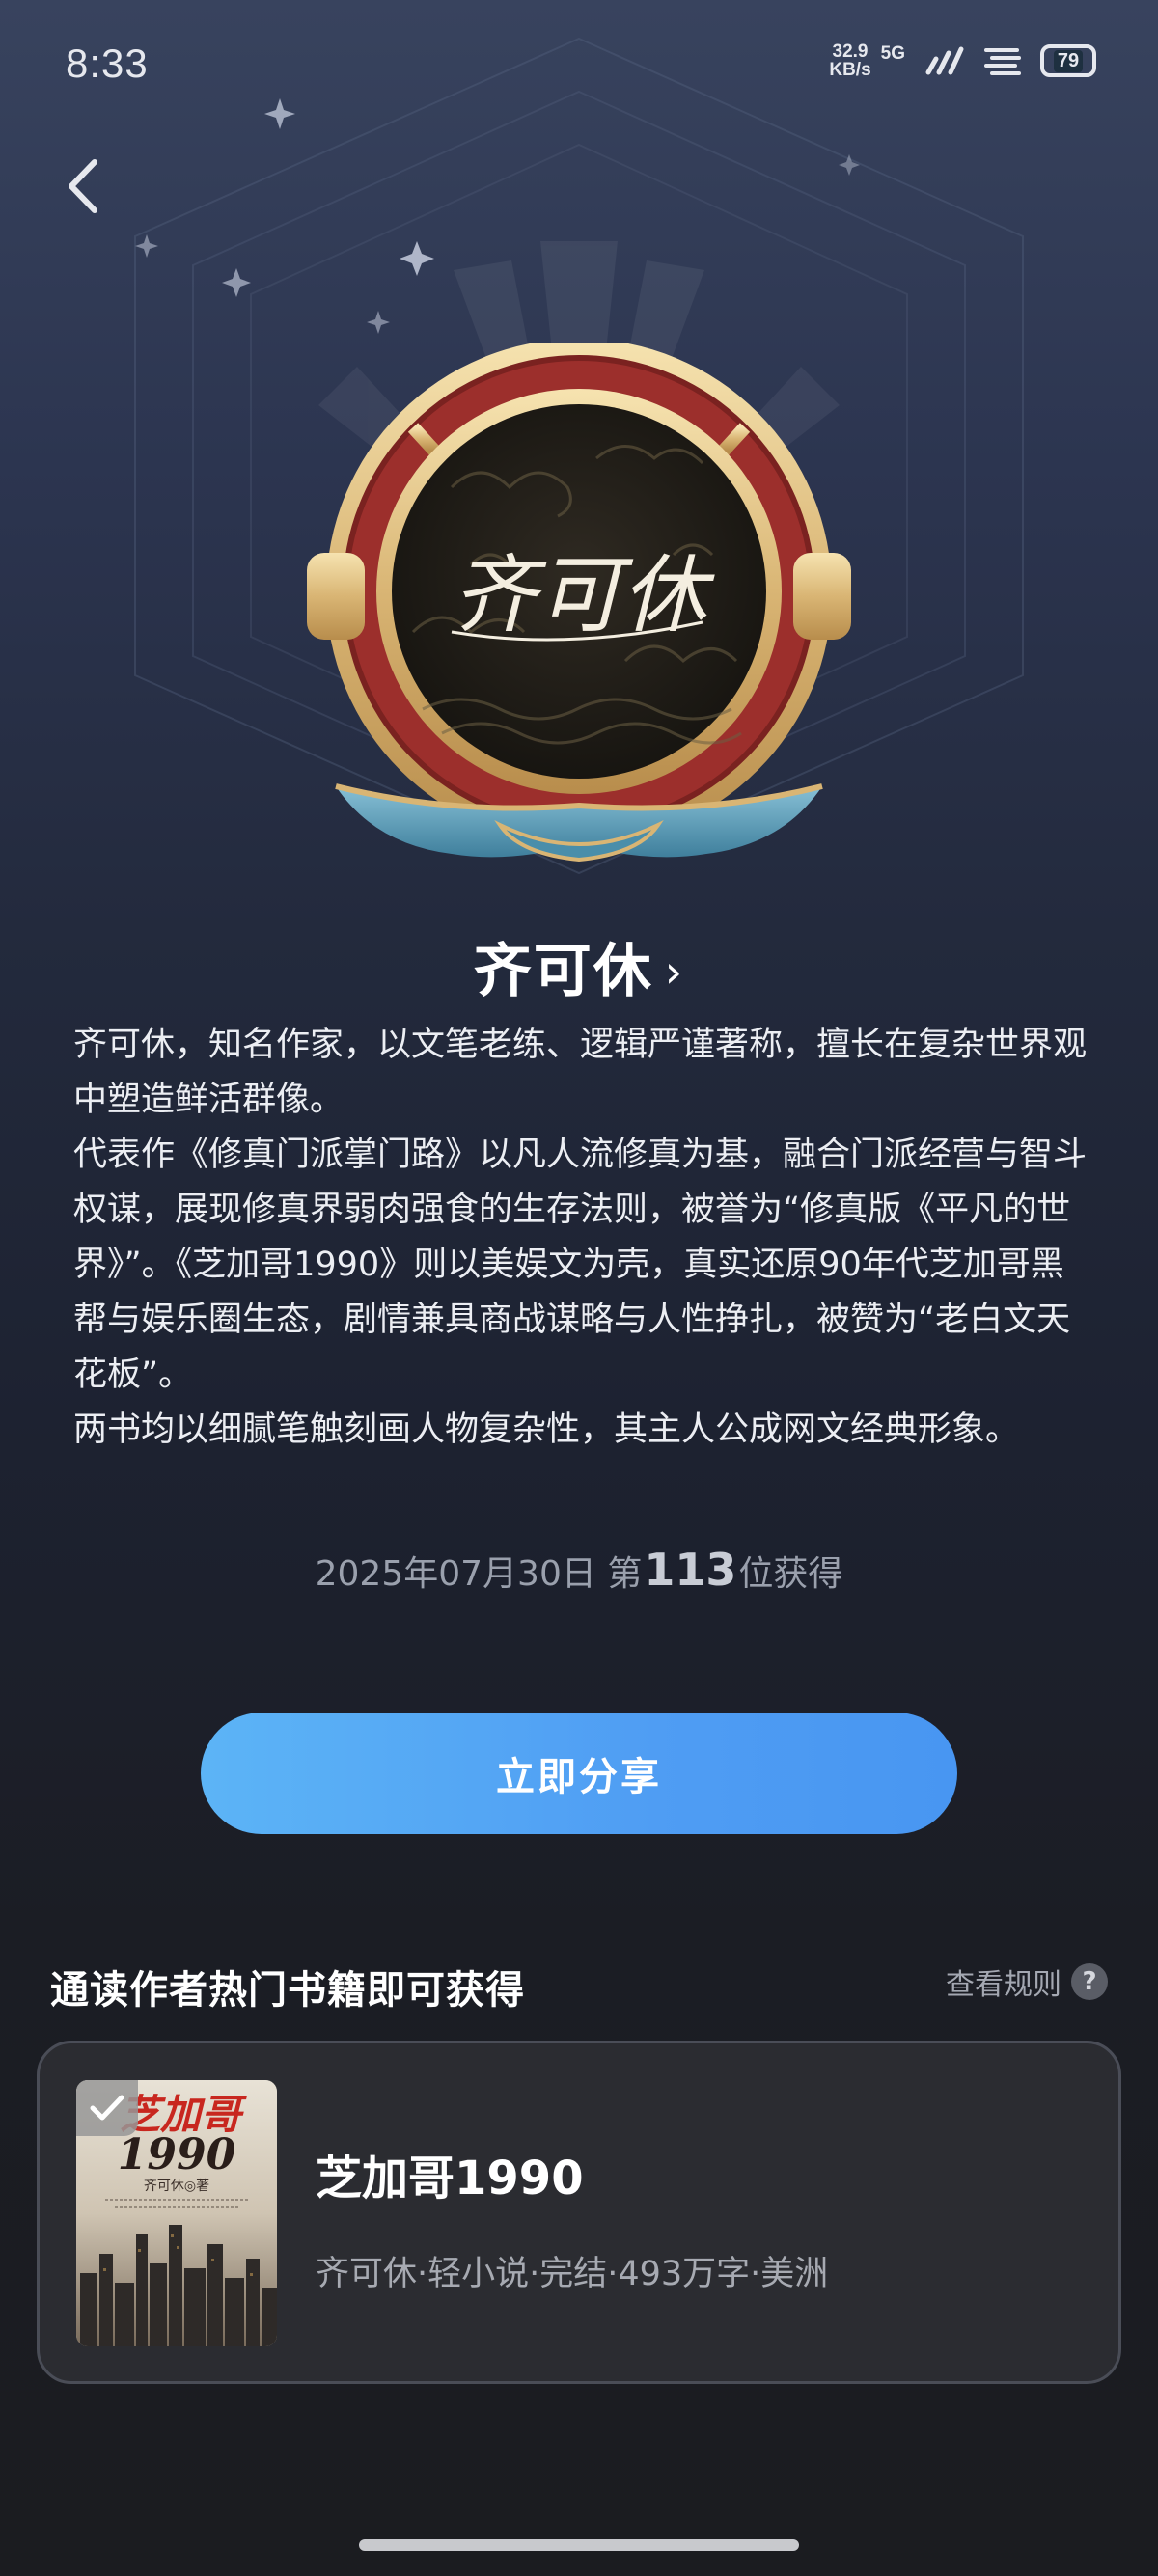  I want to click on battery-icon: 79, so click(1068, 60).